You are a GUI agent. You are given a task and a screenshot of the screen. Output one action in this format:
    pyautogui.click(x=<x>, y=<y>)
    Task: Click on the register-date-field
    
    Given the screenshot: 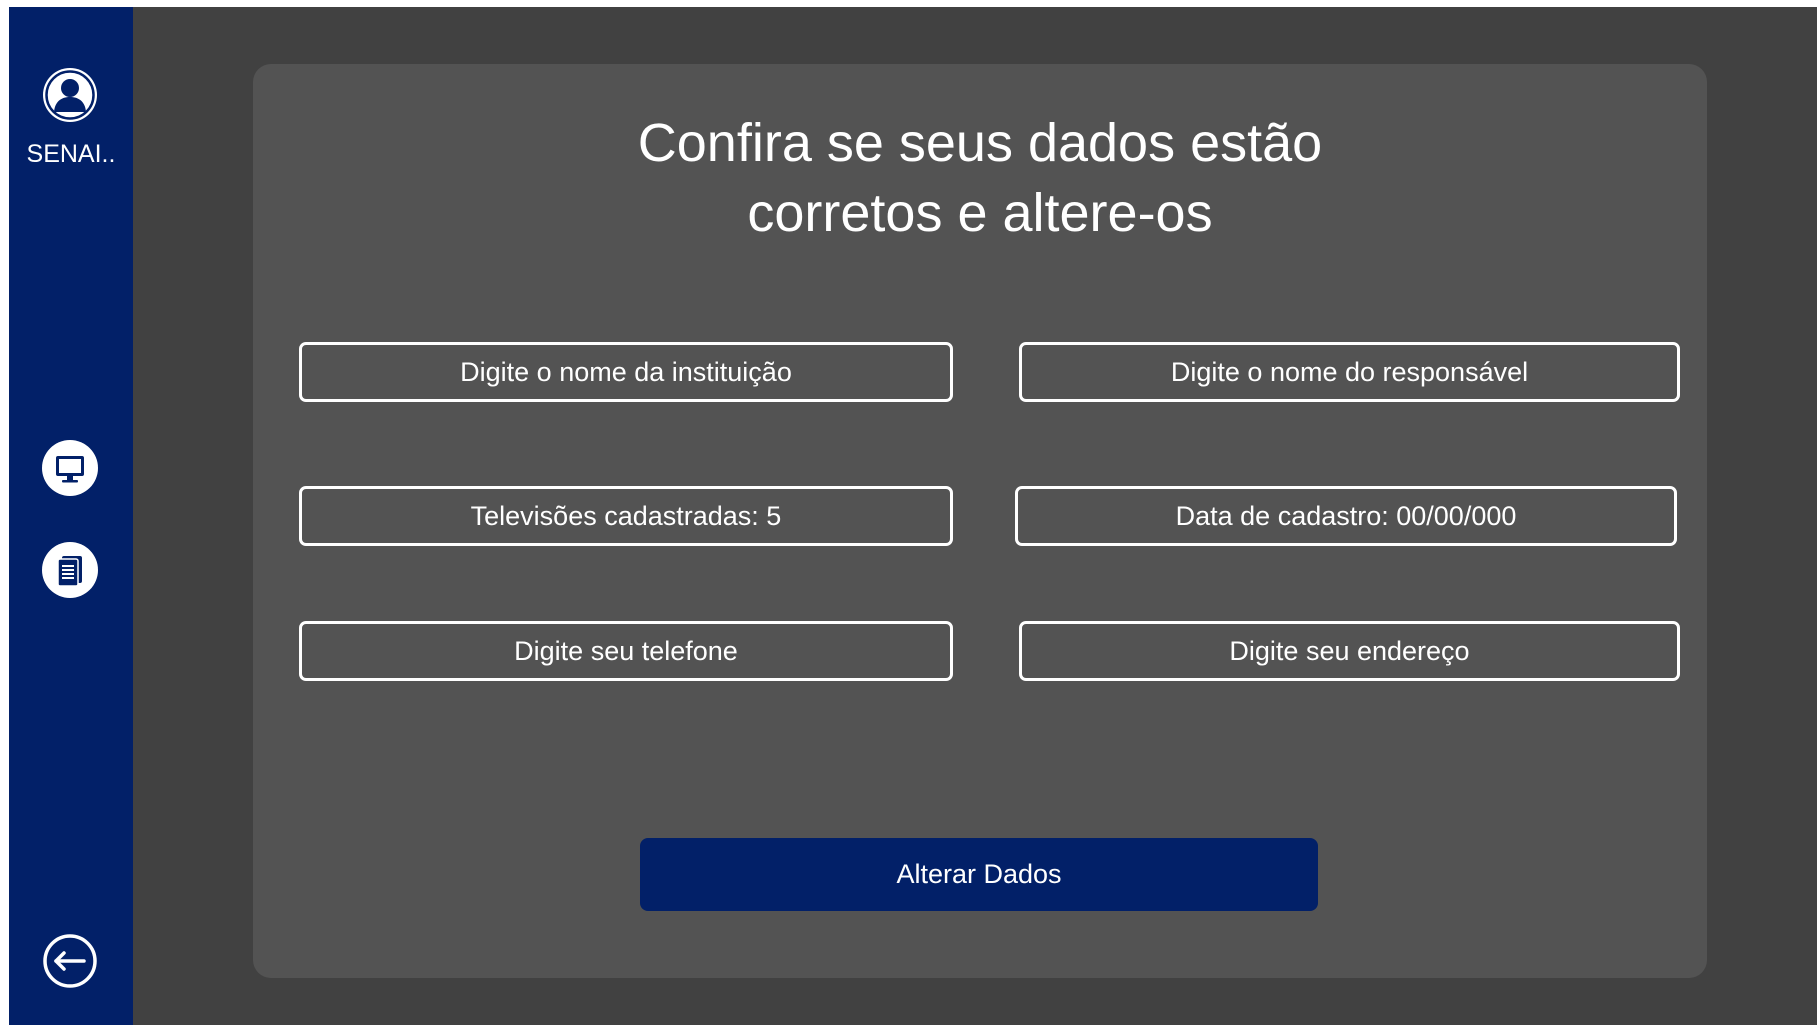 What is the action you would take?
    pyautogui.click(x=1346, y=516)
    